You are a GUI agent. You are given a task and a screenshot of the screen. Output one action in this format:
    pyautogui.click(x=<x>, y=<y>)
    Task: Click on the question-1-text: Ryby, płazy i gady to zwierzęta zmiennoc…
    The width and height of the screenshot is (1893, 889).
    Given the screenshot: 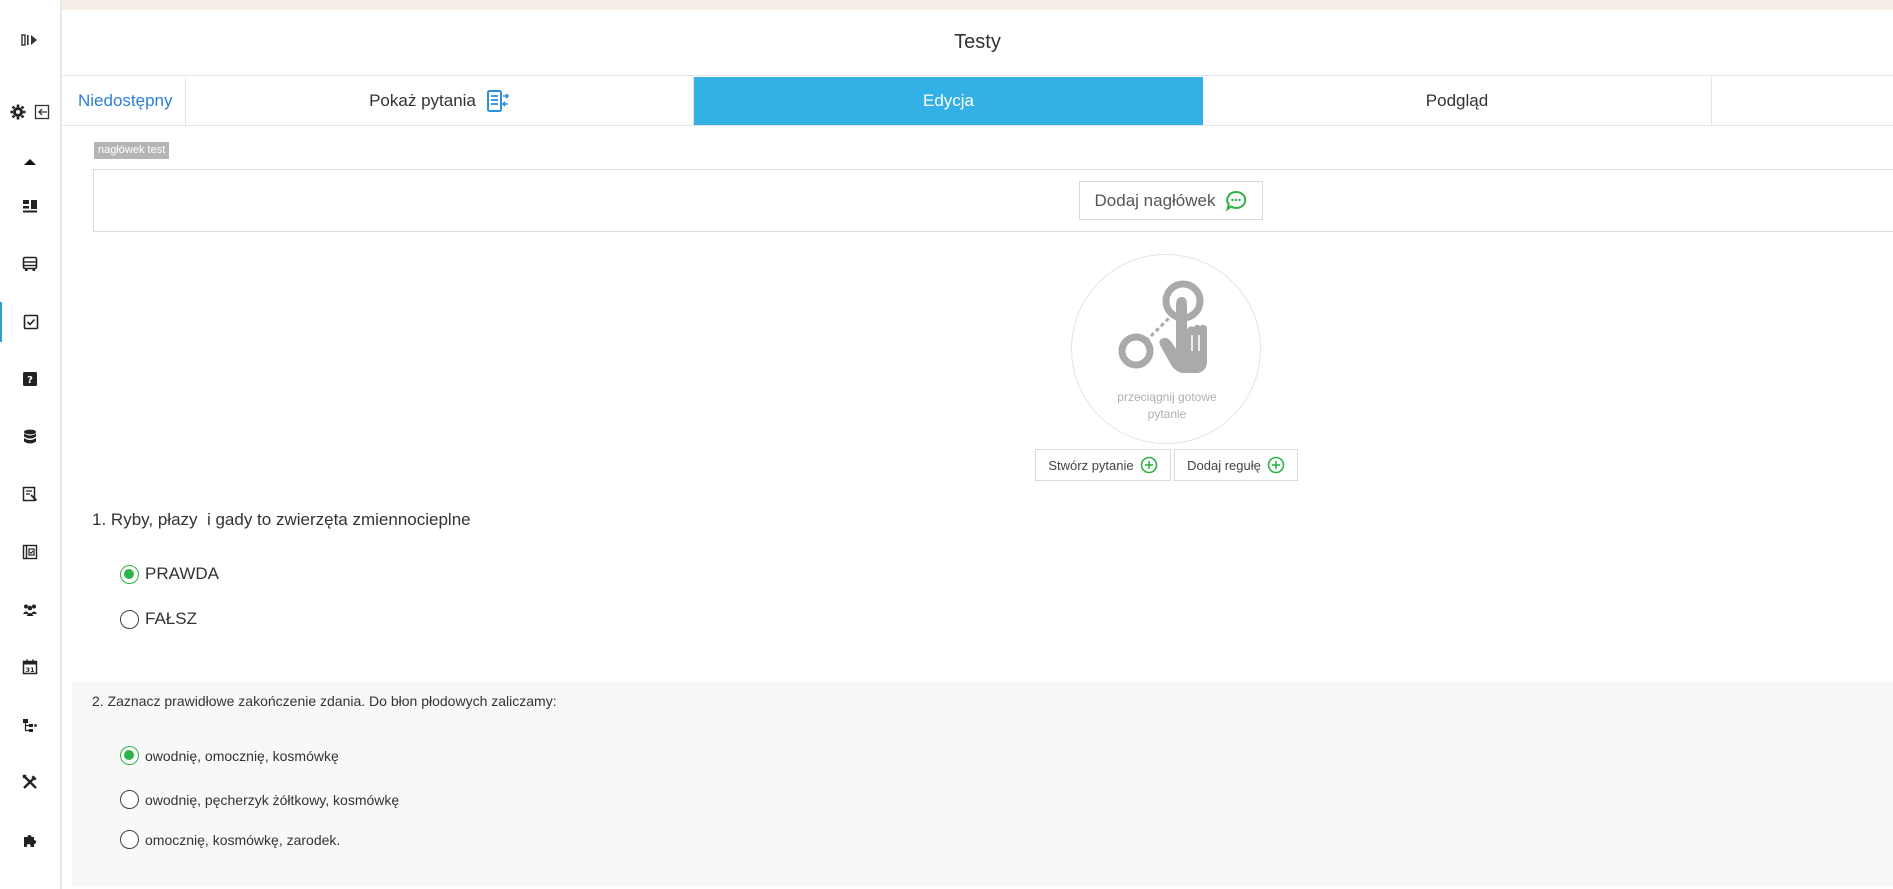 What is the action you would take?
    pyautogui.click(x=290, y=519)
    